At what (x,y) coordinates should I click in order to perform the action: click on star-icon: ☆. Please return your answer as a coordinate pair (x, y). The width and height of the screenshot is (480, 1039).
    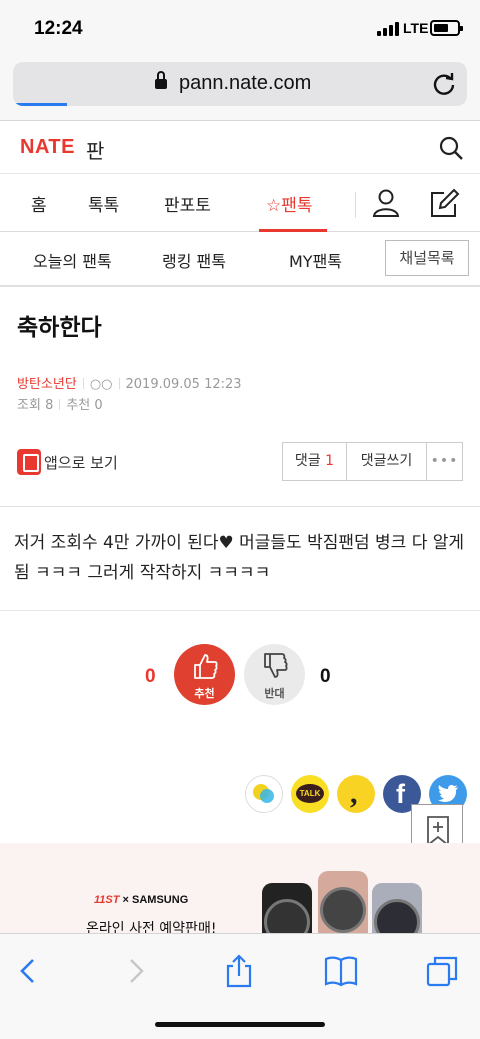
    Looking at the image, I should click on (274, 206).